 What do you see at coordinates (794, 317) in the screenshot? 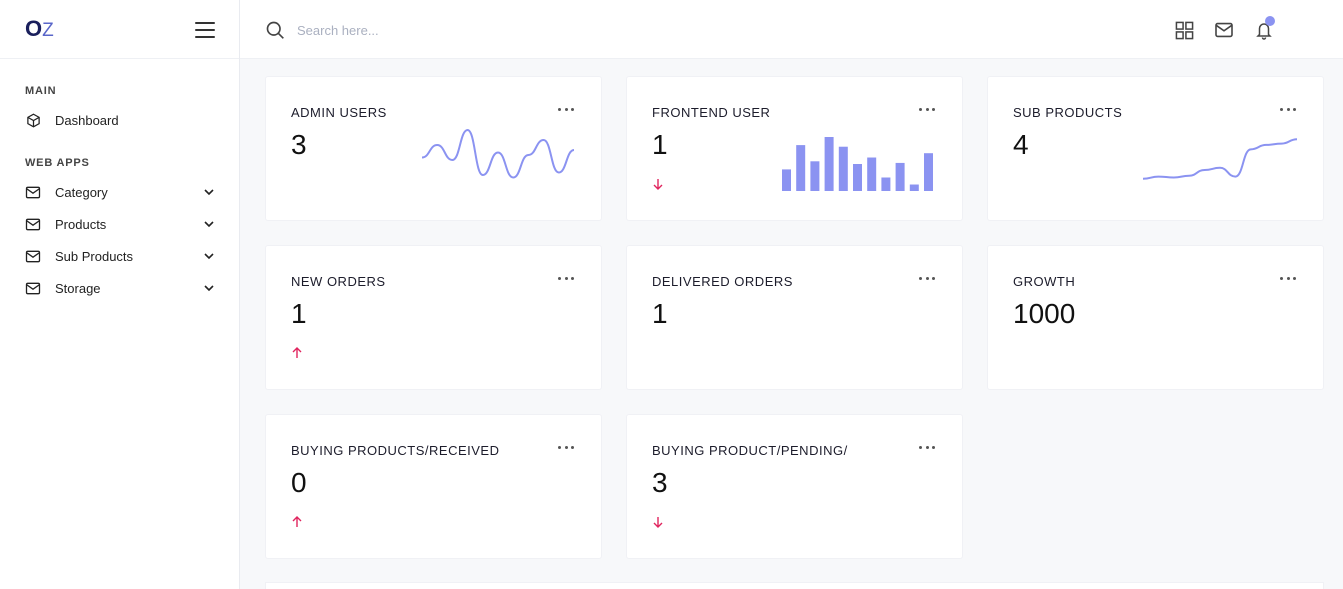
I see `stat-card-delivered-orders: DELIVERED ORDERS 1` at bounding box center [794, 317].